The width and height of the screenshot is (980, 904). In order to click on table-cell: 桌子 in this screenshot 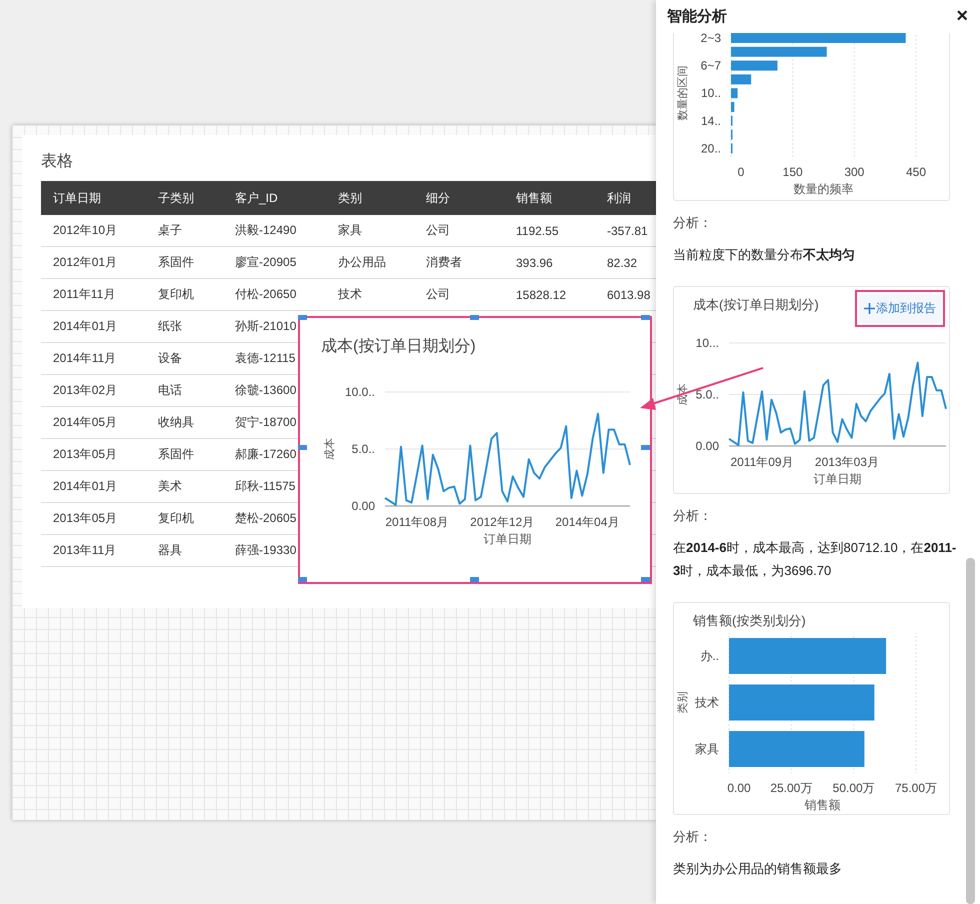, I will do `click(184, 230)`.